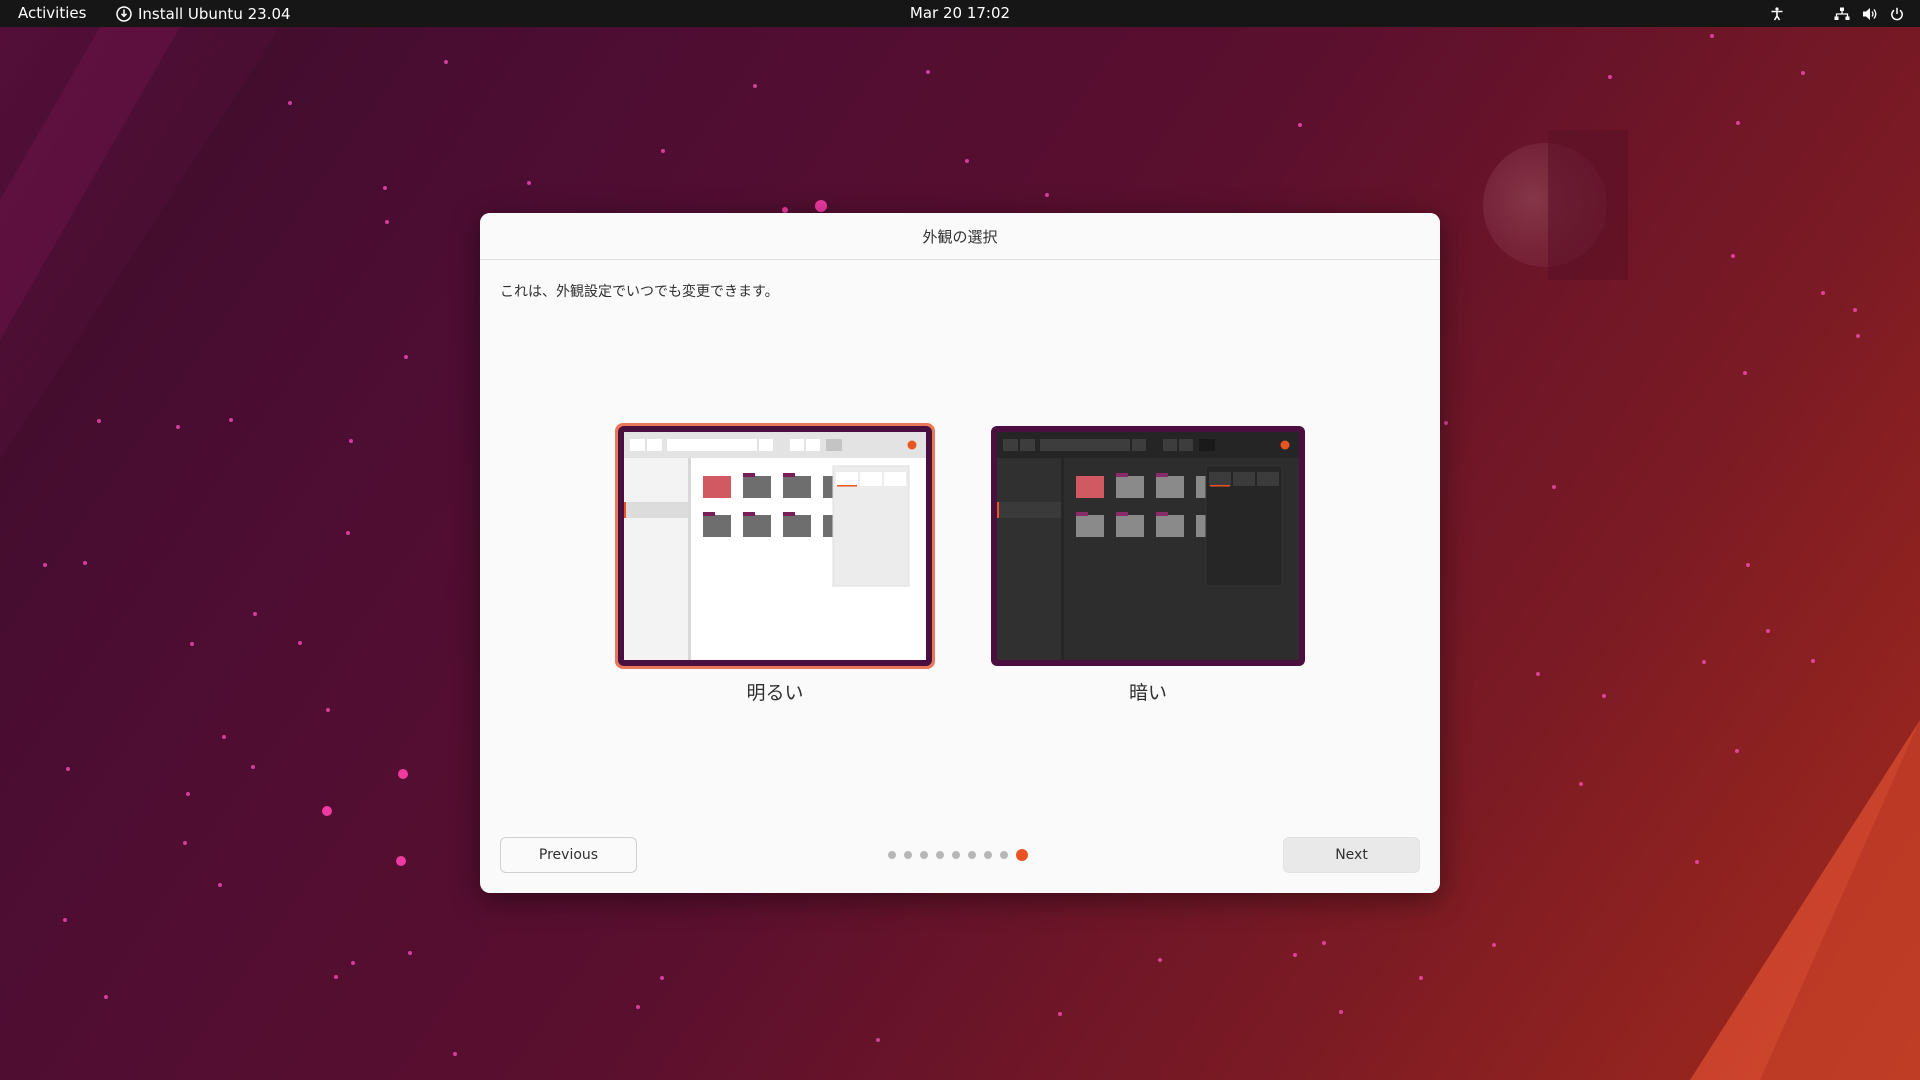  I want to click on light-theme-preview, so click(775, 546).